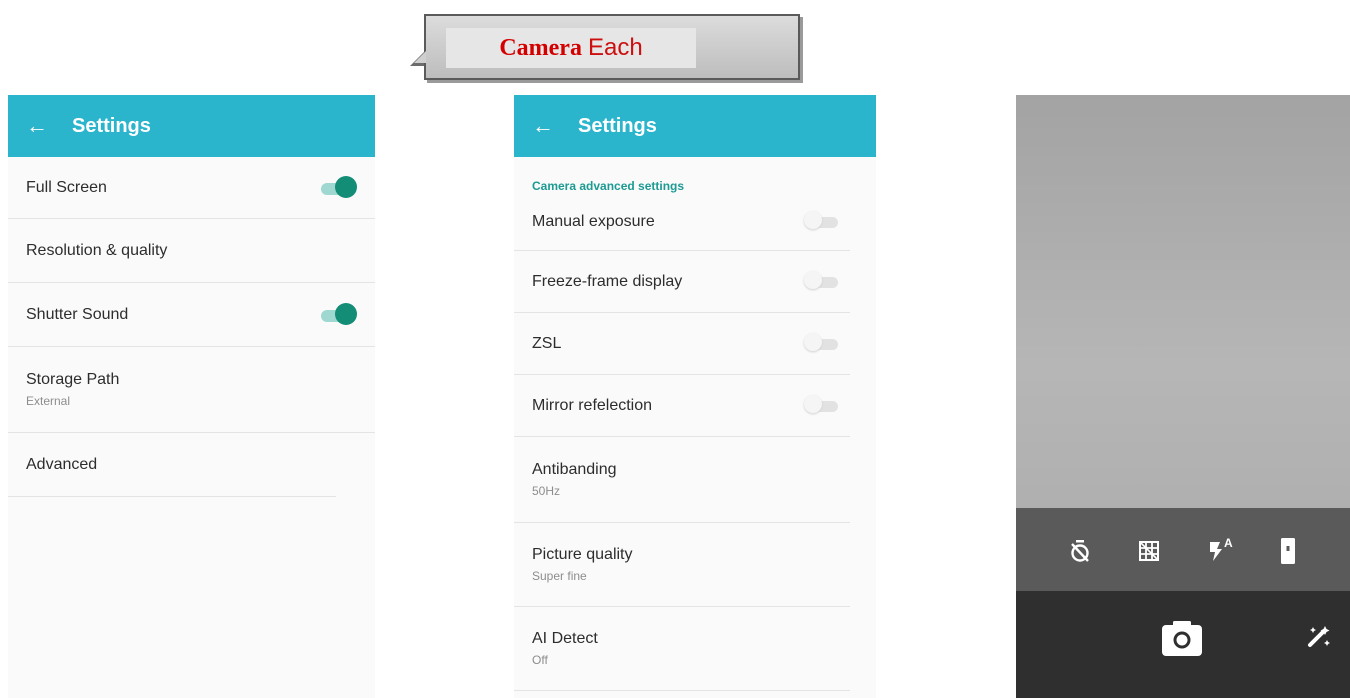 This screenshot has width=1350, height=698. What do you see at coordinates (821, 404) in the screenshot?
I see `mirror-reflection-toggle` at bounding box center [821, 404].